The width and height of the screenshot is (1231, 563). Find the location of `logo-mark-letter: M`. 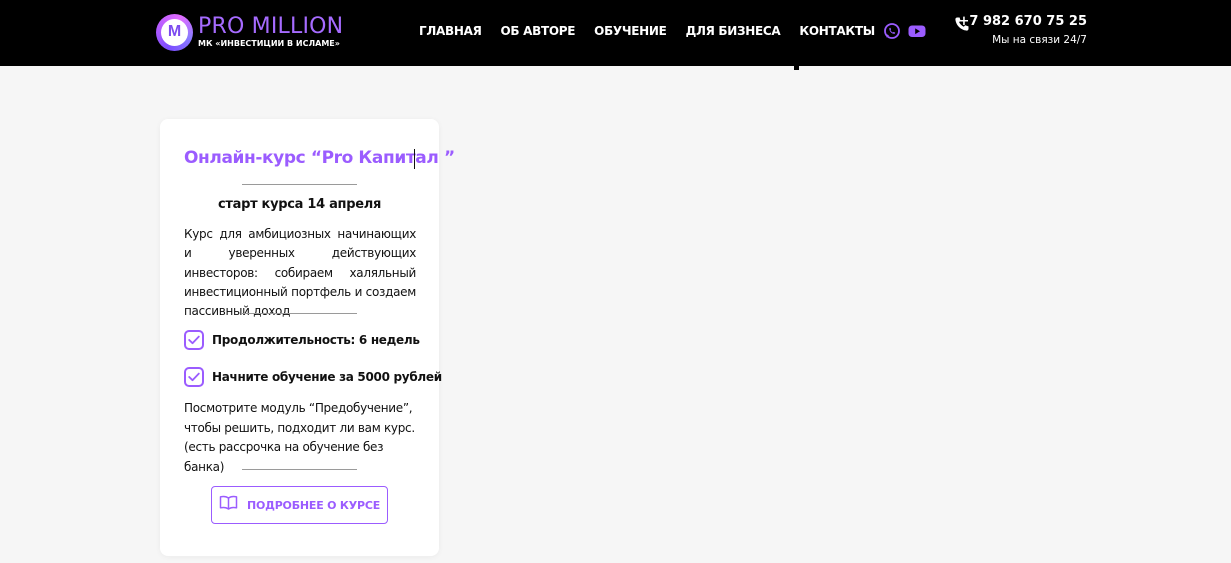

logo-mark-letter: M is located at coordinates (174, 32).